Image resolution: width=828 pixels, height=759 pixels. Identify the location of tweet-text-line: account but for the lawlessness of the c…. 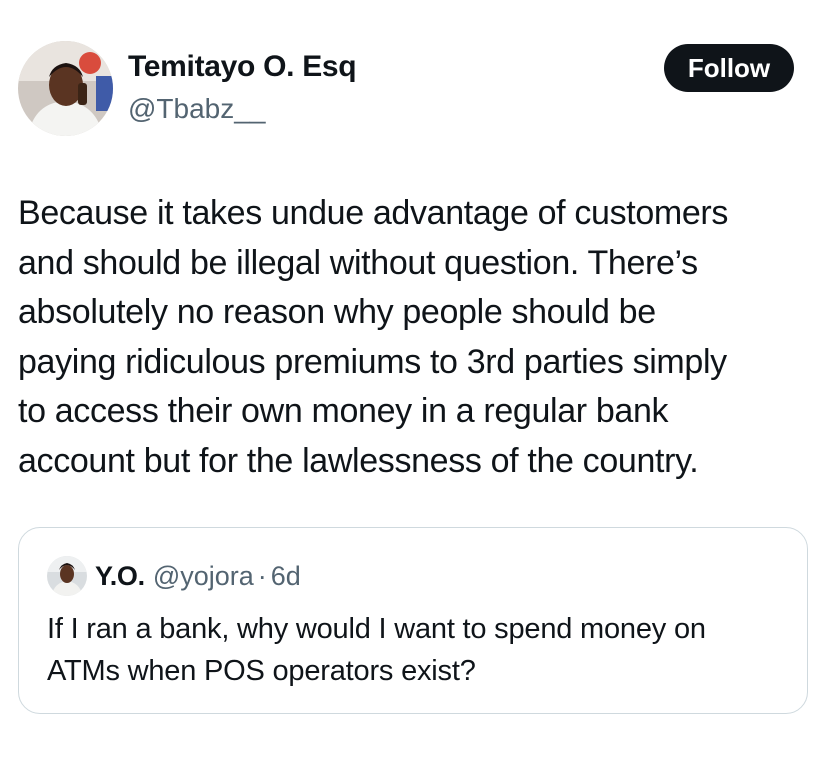
(358, 460).